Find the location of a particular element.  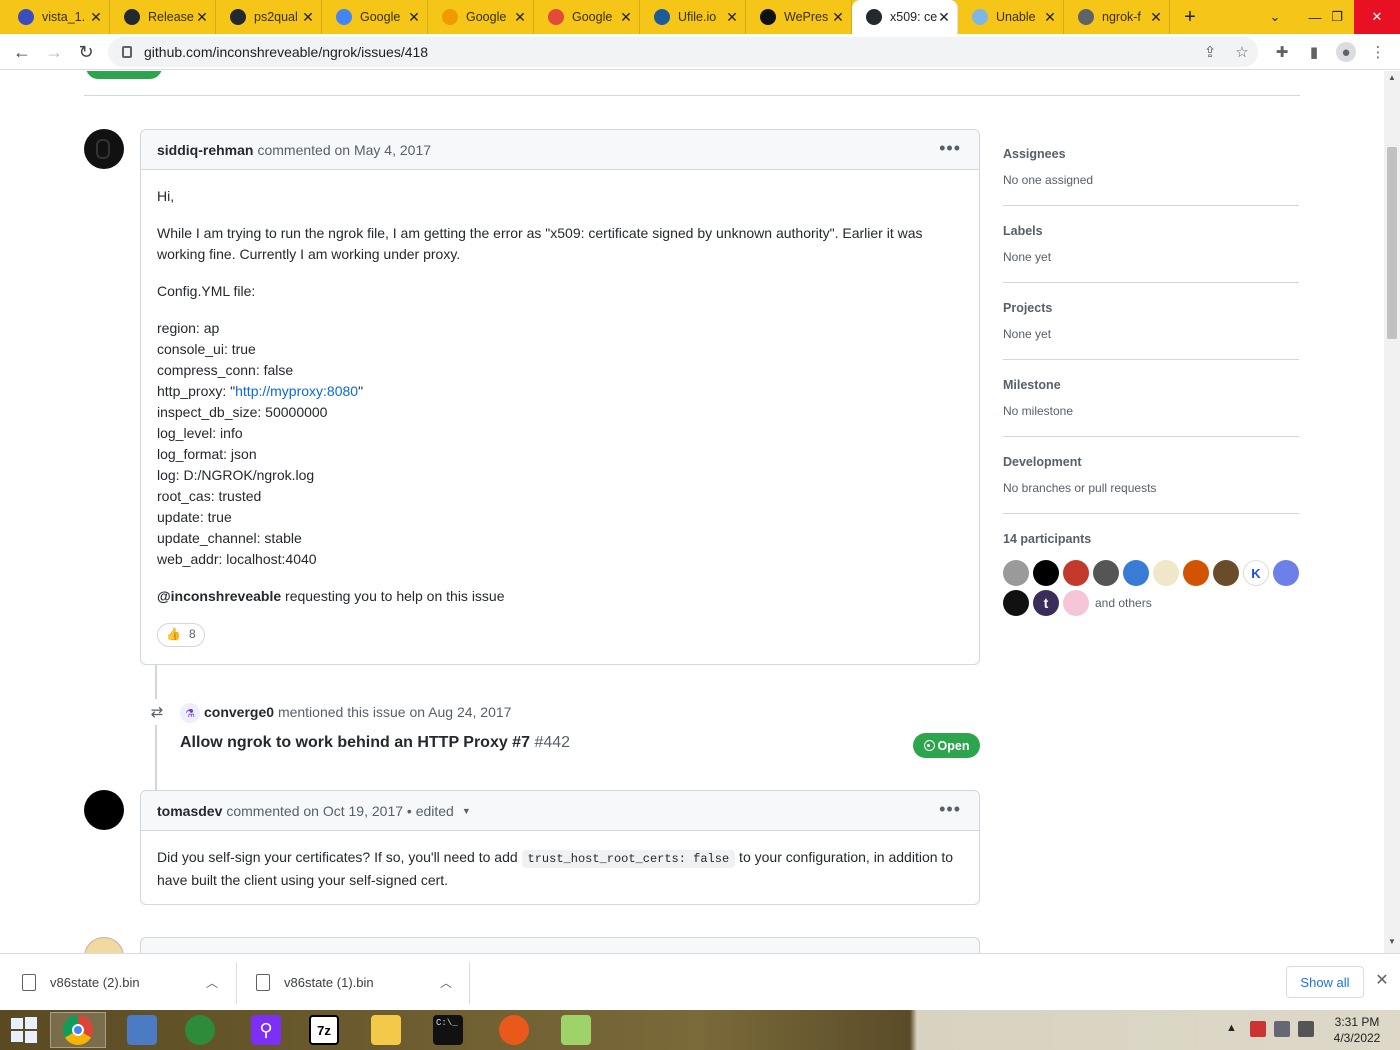

sidebar-heading: Development is located at coordinates (1151, 464).